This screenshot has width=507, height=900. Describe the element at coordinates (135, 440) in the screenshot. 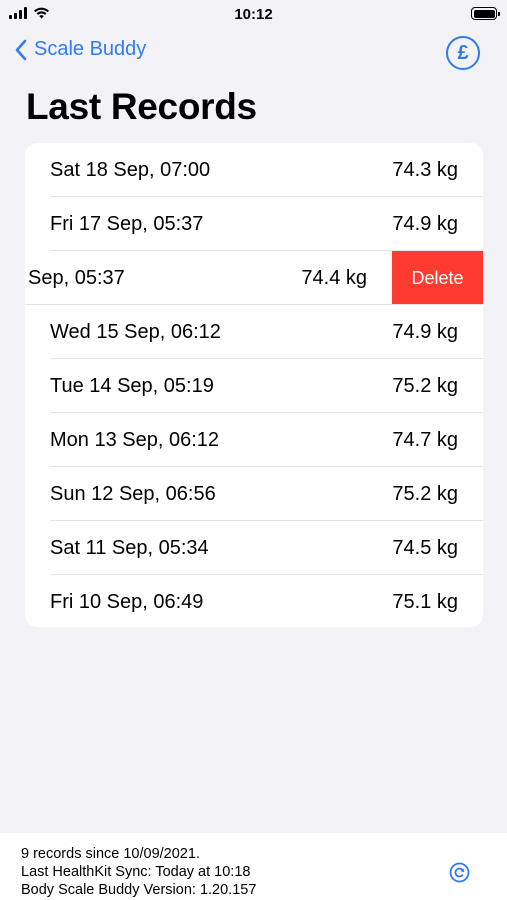

I see `record-date: Mon 13 Sep, 06:12` at that location.